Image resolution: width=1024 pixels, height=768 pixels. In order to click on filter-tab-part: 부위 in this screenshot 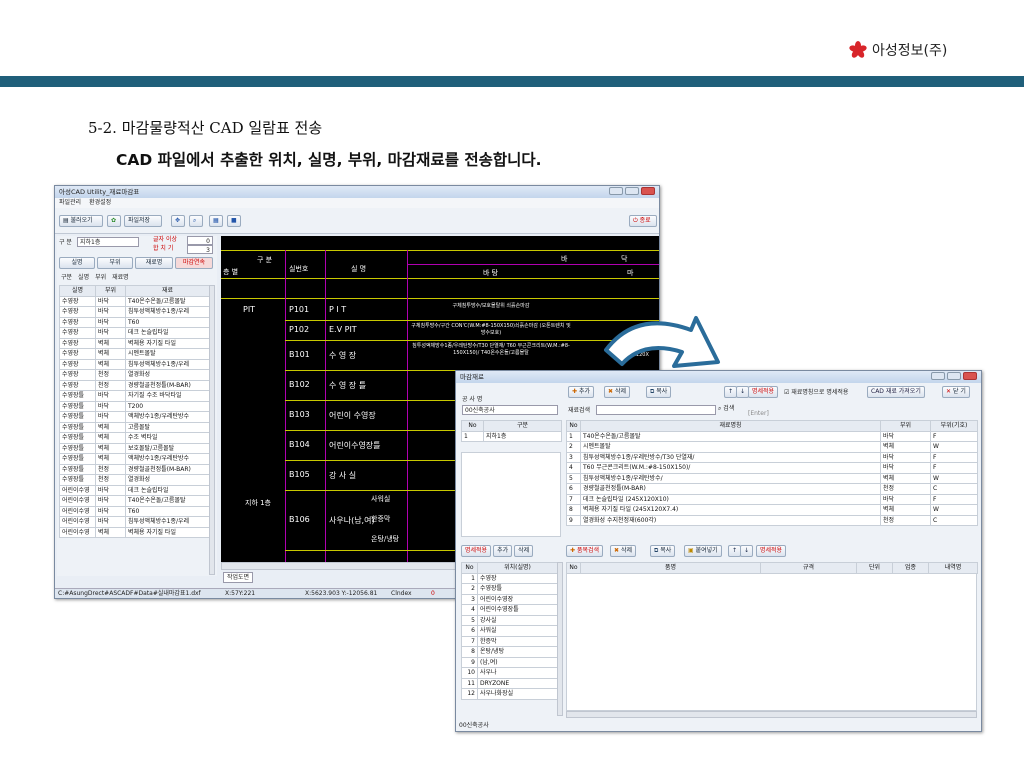, I will do `click(115, 263)`.